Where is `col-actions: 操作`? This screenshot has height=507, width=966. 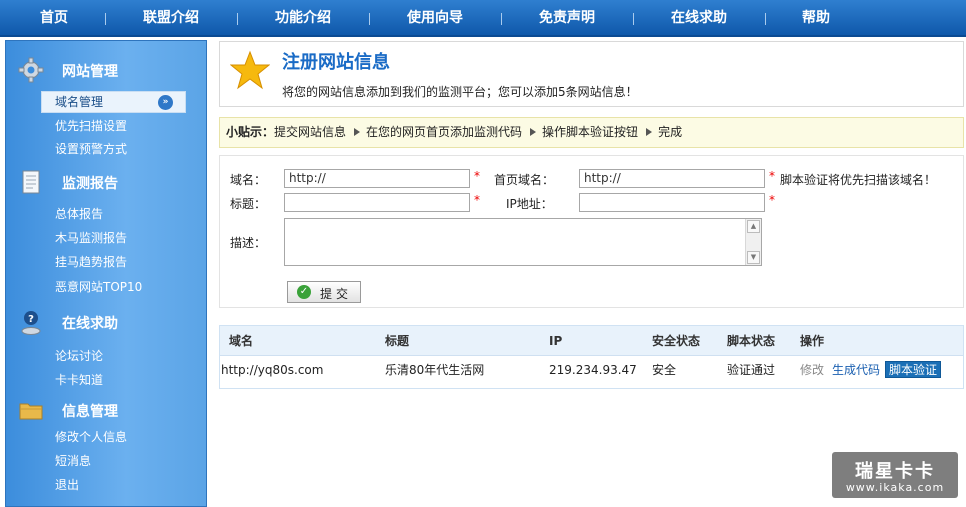
col-actions: 操作 is located at coordinates (812, 341).